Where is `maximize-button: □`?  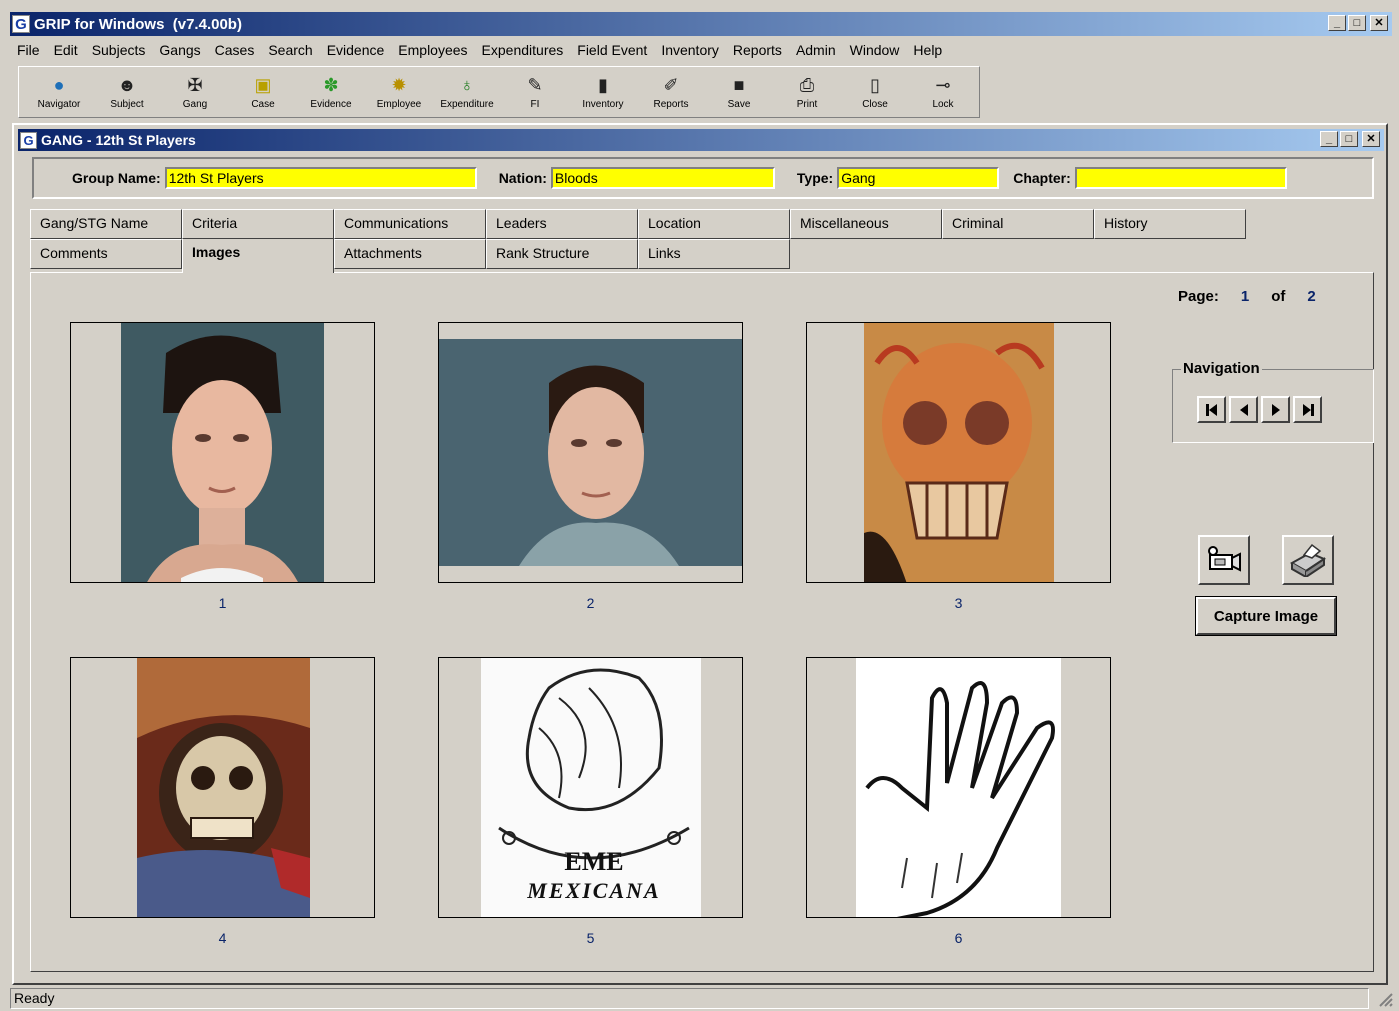 maximize-button: □ is located at coordinates (1357, 23).